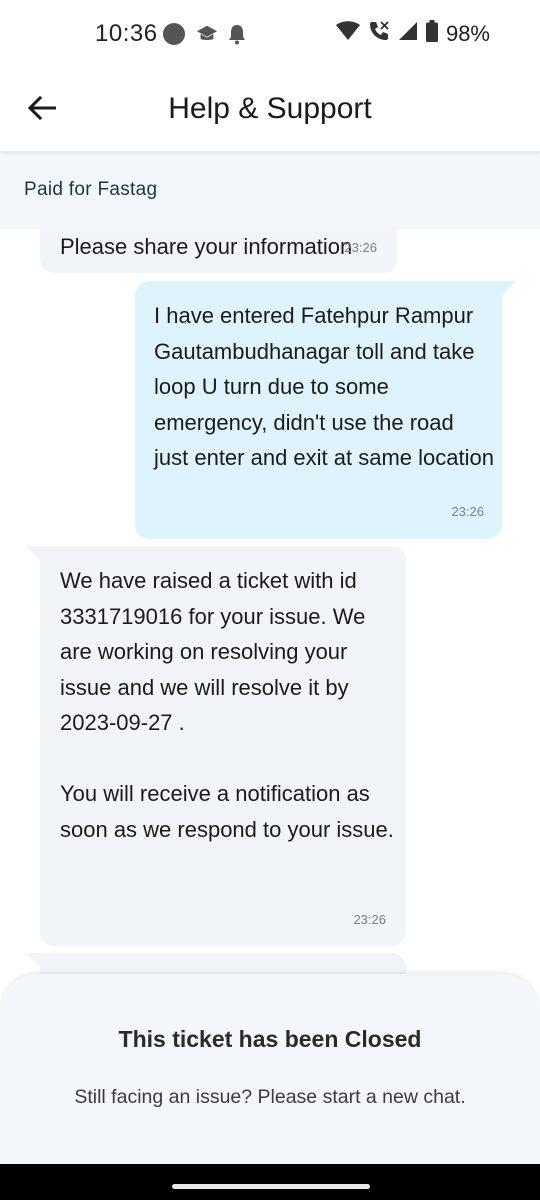  Describe the element at coordinates (408, 33) in the screenshot. I see `signal-icon` at that location.